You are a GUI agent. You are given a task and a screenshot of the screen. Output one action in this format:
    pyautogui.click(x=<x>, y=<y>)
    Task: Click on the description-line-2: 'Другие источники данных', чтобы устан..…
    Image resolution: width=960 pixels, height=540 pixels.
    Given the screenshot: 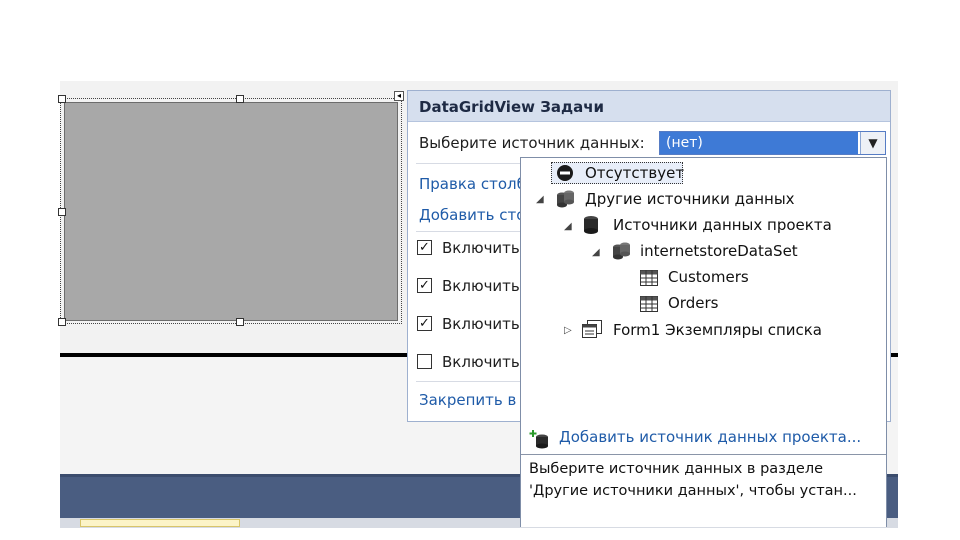 What is the action you would take?
    pyautogui.click(x=693, y=491)
    